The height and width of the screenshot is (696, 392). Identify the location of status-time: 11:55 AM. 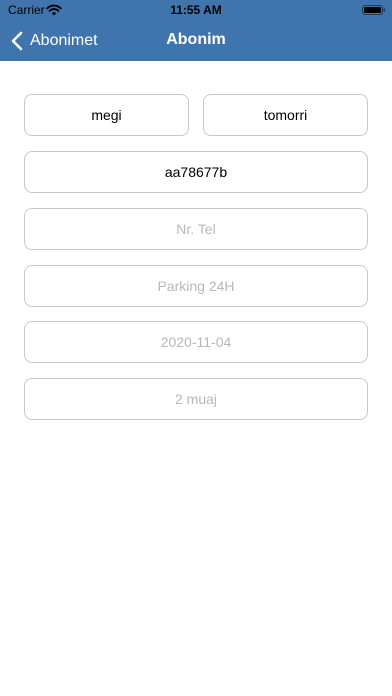
(196, 10).